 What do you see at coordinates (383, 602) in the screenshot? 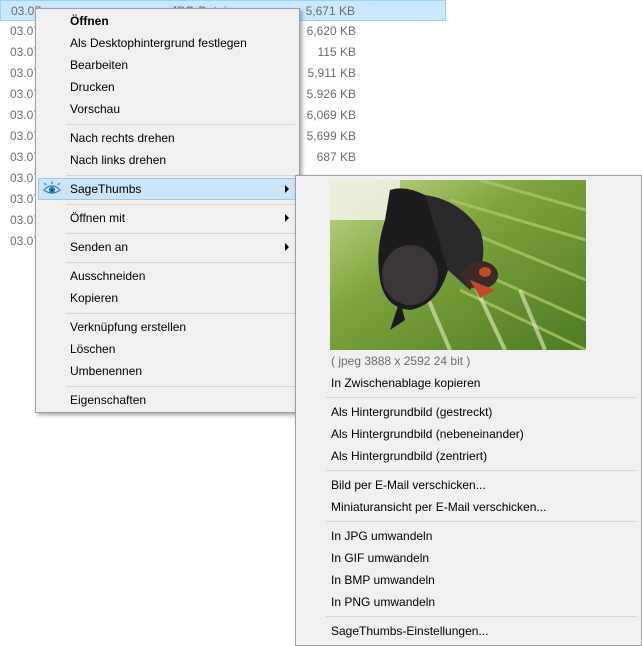
I see `menu-item-label: In PNG umwandeln` at bounding box center [383, 602].